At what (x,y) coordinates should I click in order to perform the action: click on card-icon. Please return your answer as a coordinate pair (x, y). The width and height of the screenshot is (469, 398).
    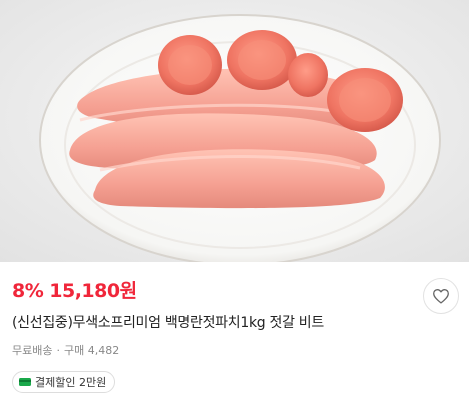
    Looking at the image, I should click on (25, 382).